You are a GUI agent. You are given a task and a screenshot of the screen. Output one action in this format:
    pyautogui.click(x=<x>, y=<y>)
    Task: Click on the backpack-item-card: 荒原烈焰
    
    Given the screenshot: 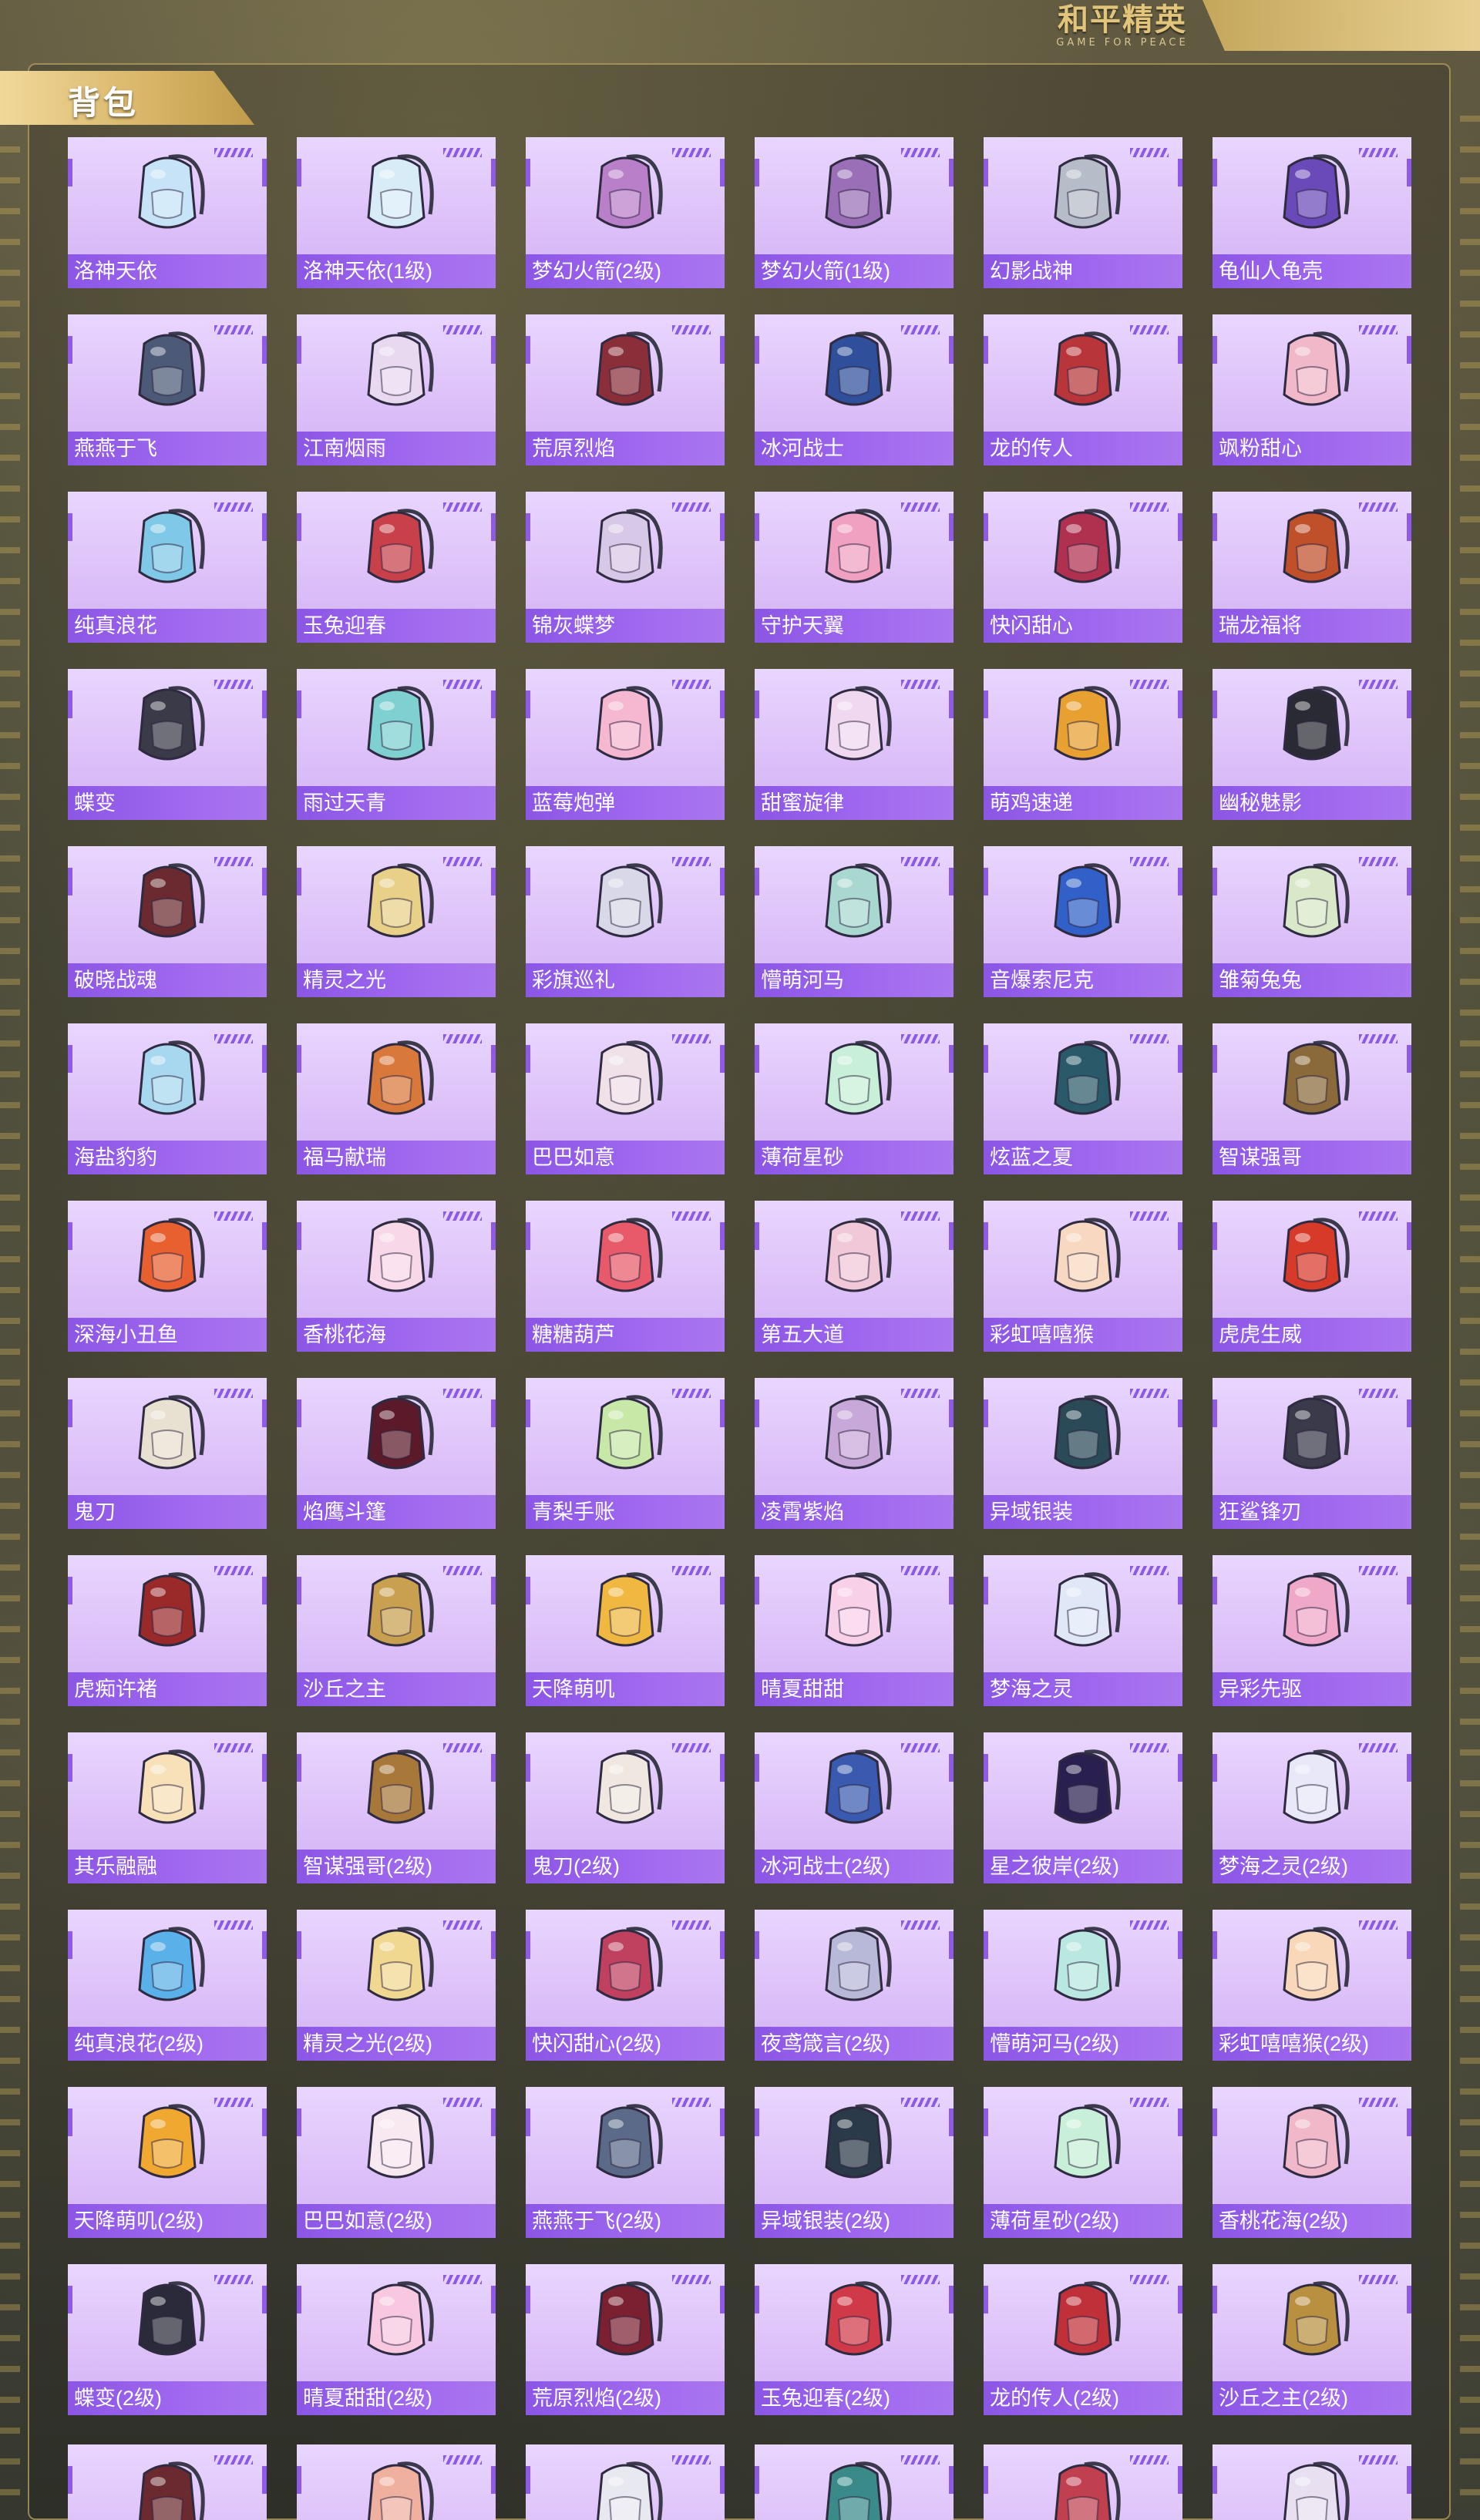 What is the action you would take?
    pyautogui.click(x=625, y=390)
    